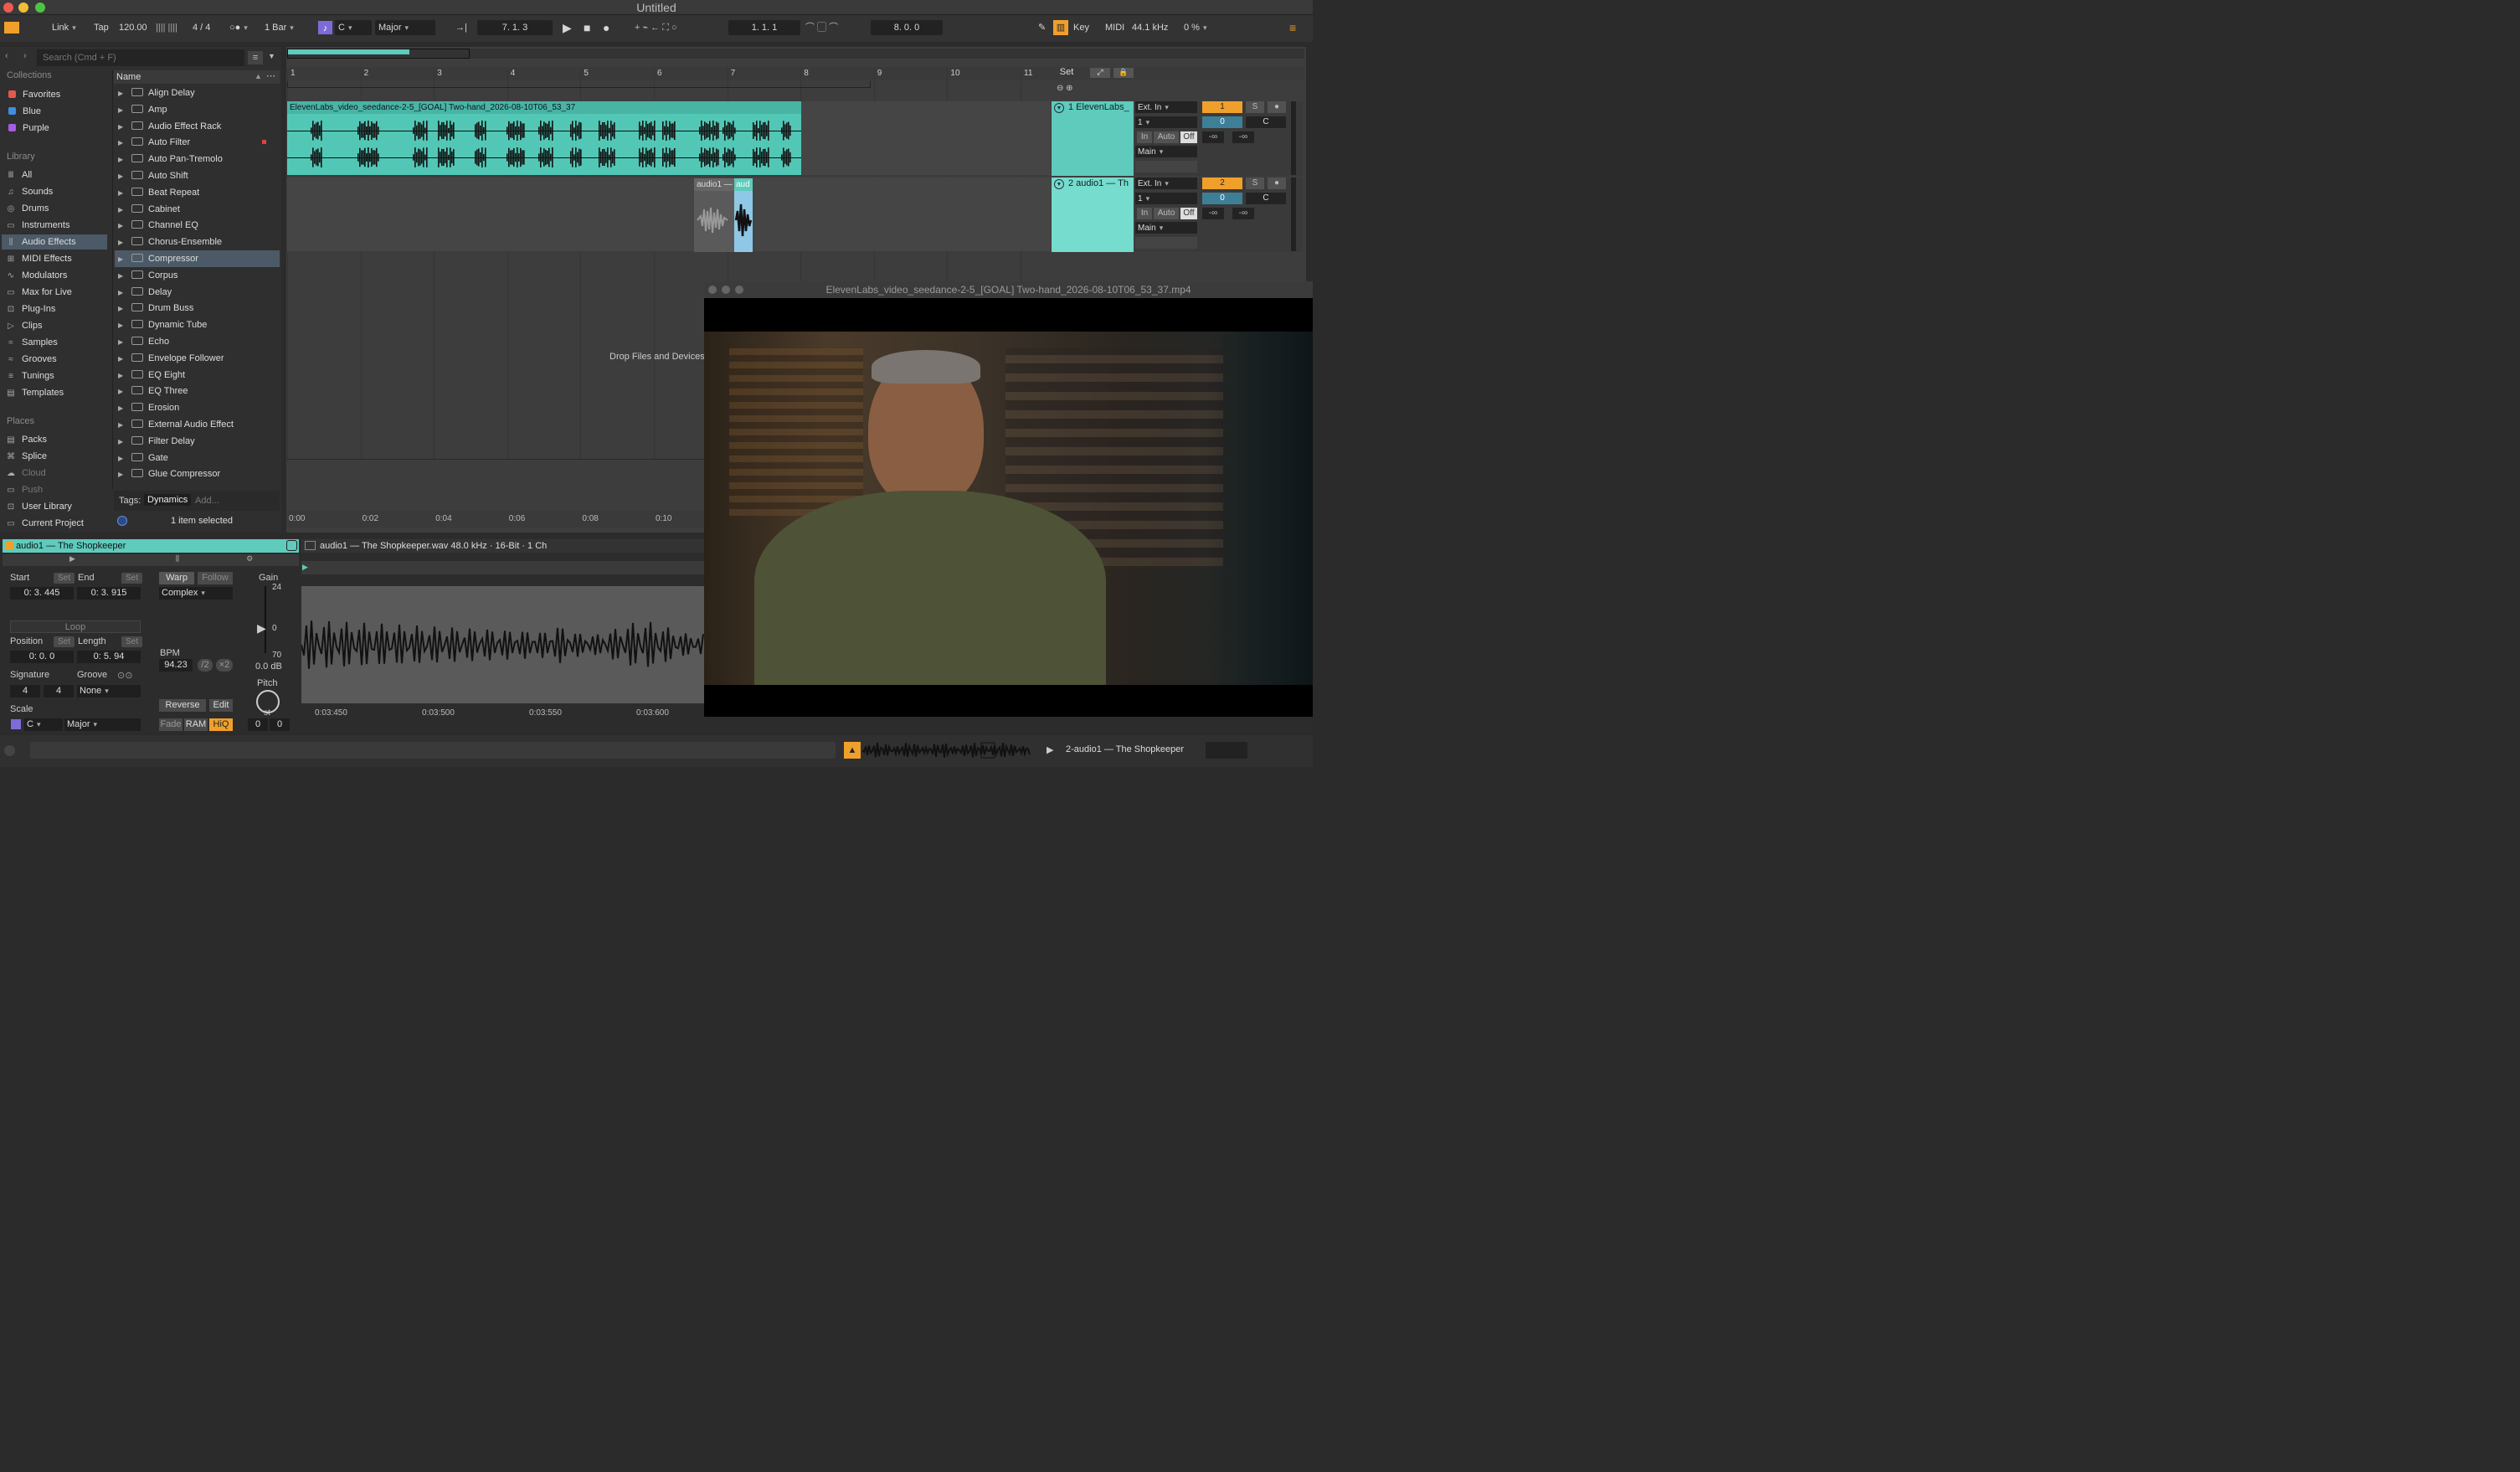 The width and height of the screenshot is (2520, 1472). What do you see at coordinates (25, 56) in the screenshot?
I see `forward-icon: ›` at bounding box center [25, 56].